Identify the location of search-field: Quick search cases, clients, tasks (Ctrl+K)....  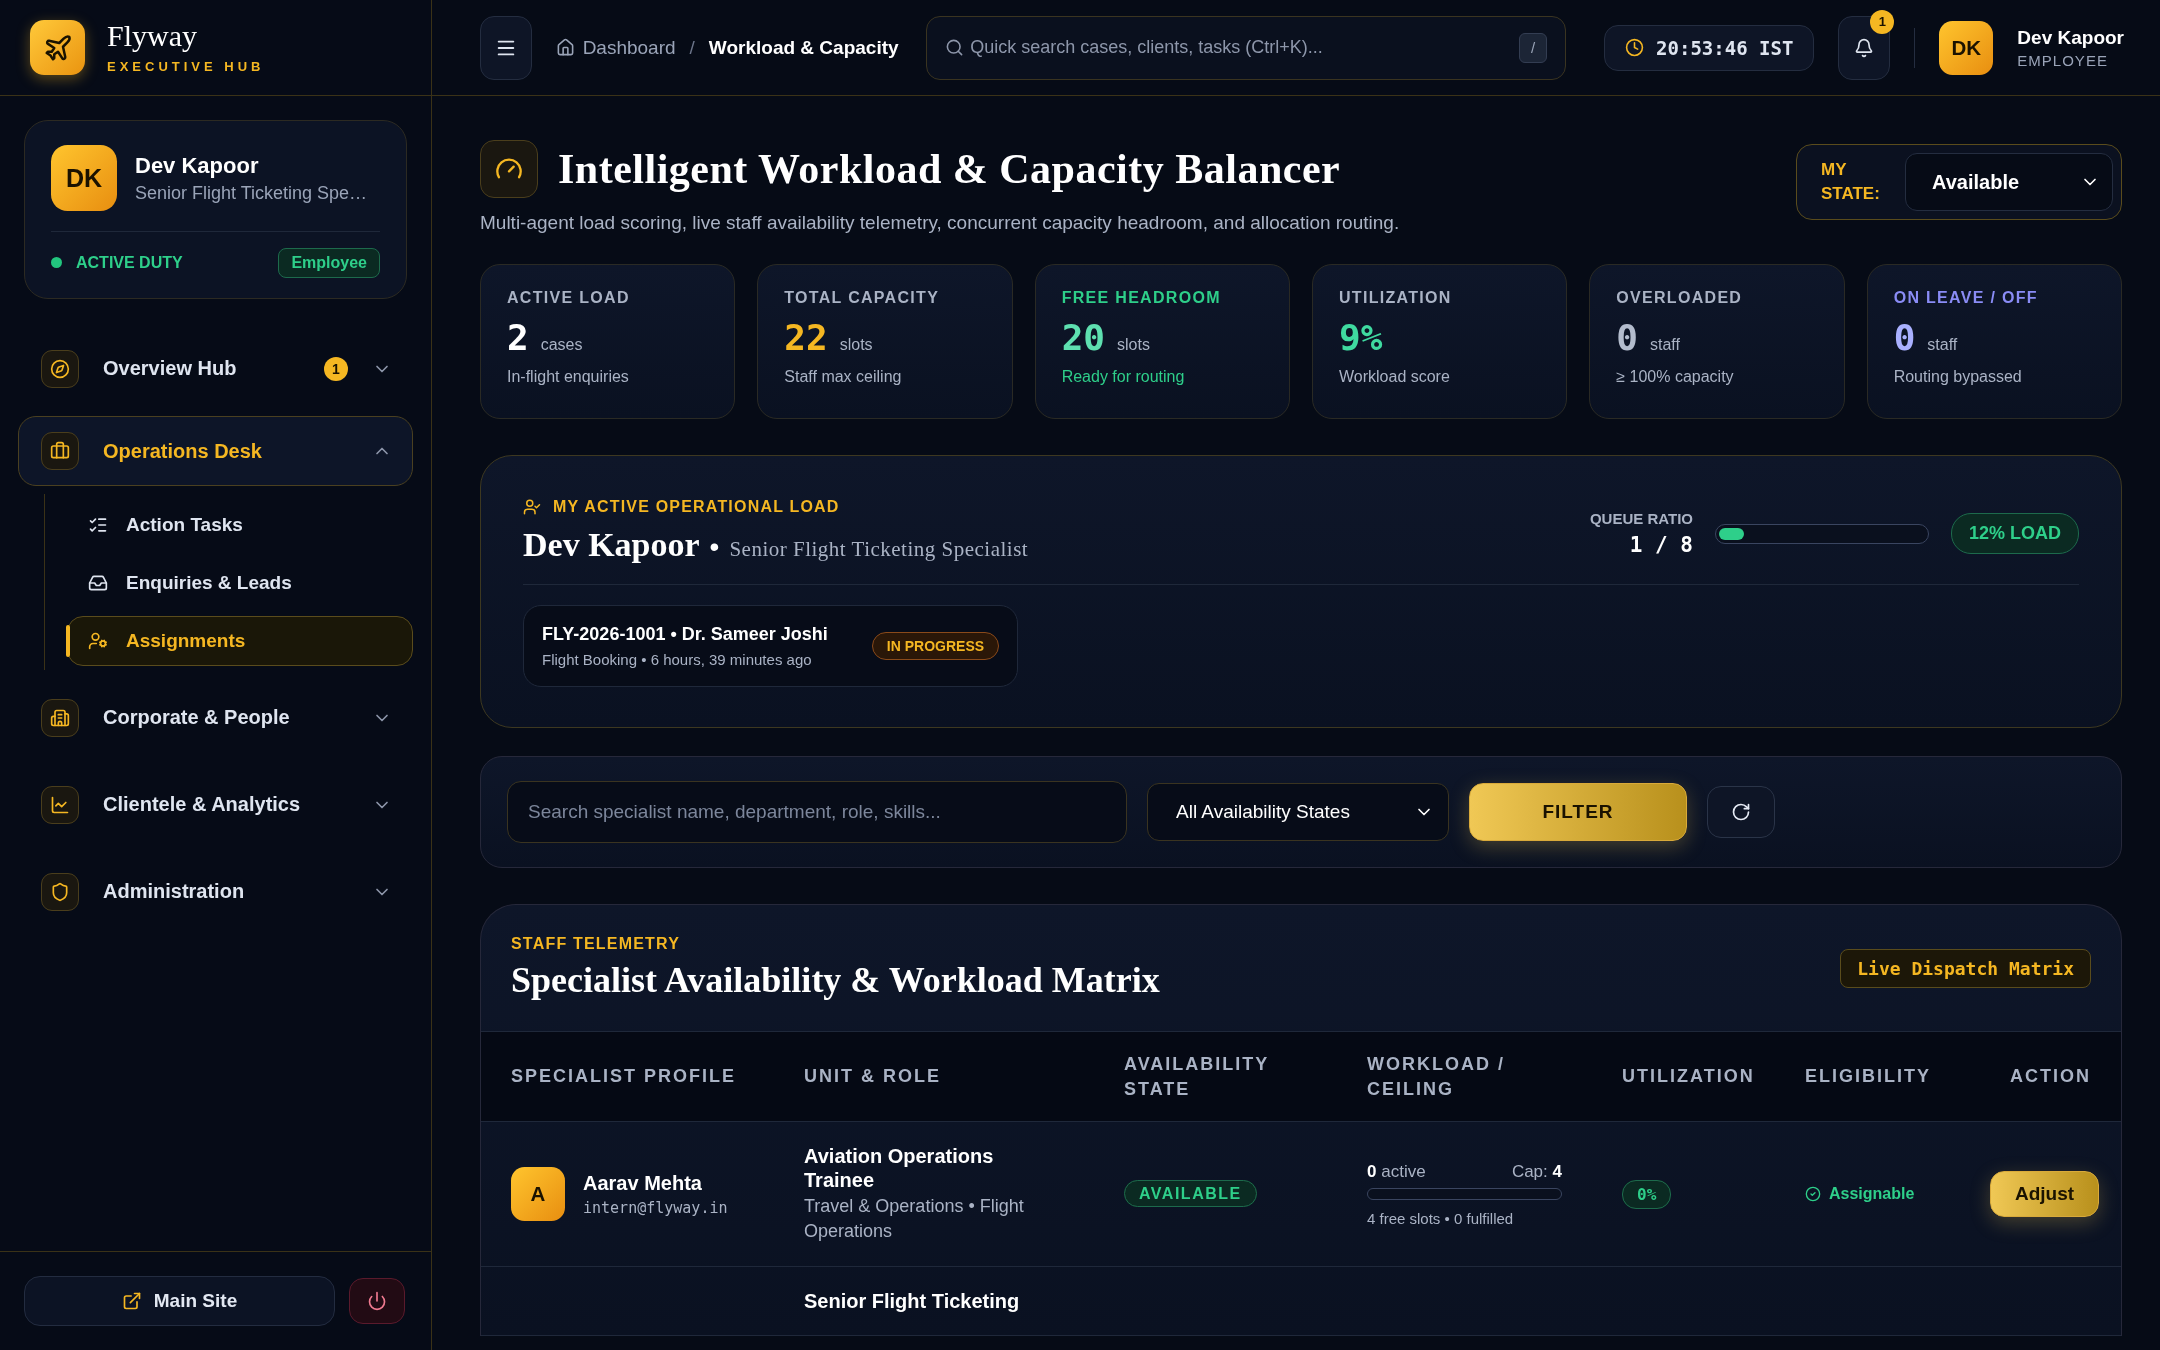
(1242, 47).